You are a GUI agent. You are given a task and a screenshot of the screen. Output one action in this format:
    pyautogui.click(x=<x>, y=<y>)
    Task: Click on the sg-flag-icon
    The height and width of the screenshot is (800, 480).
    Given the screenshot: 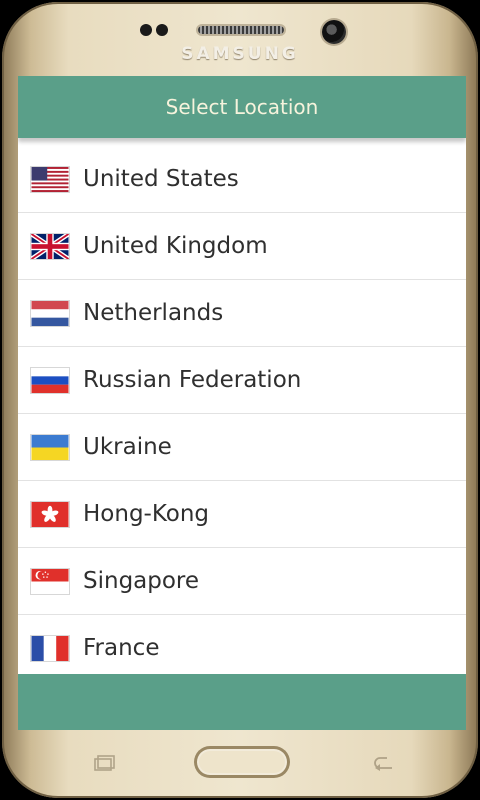 What is the action you would take?
    pyautogui.click(x=50, y=581)
    